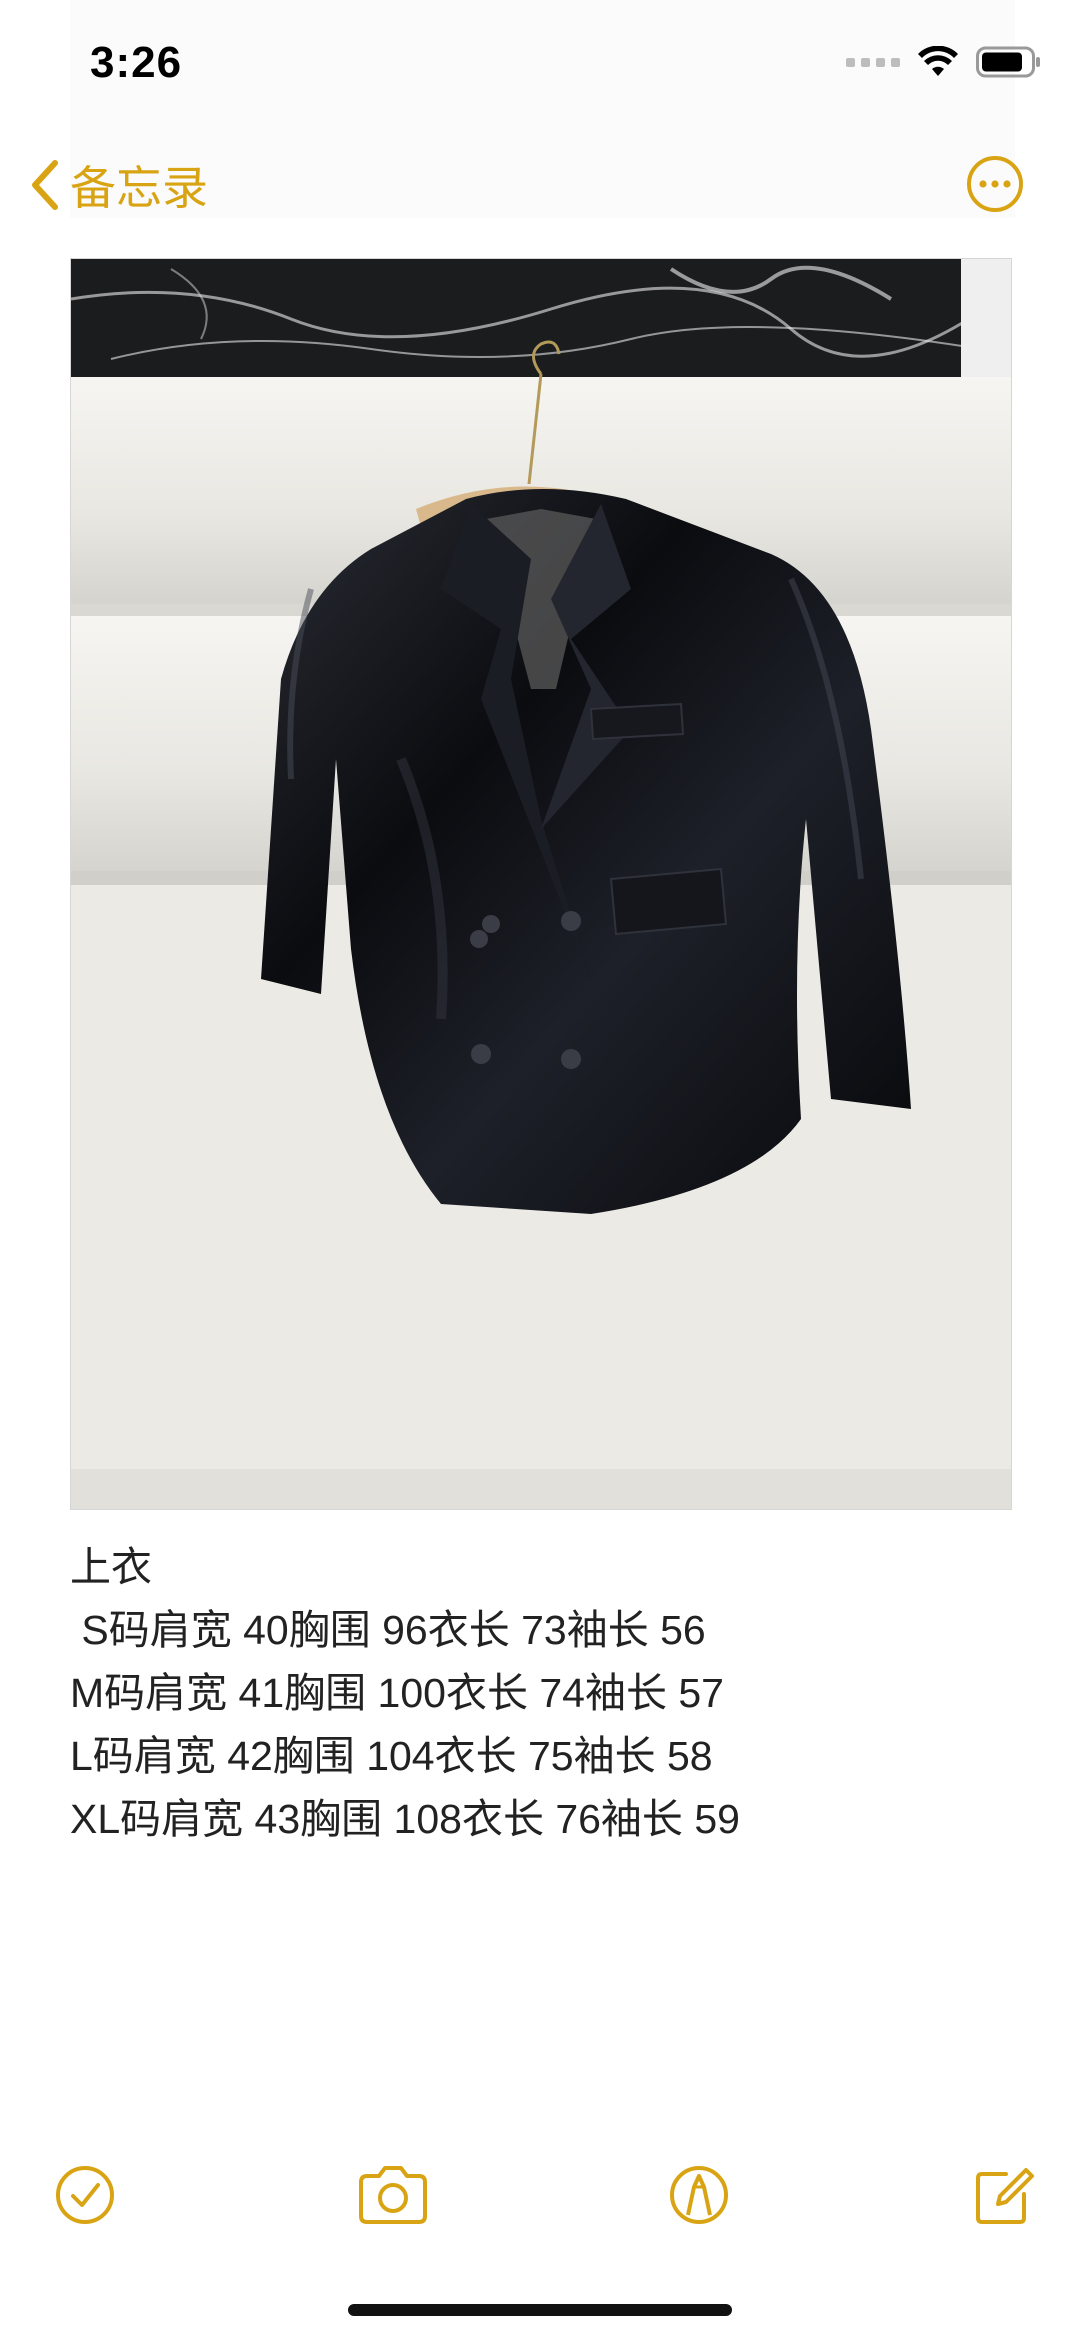  What do you see at coordinates (397, 1693) in the screenshot?
I see `note-line-size-m: M码肩宽 41胸围 100衣长 74袖长 57` at bounding box center [397, 1693].